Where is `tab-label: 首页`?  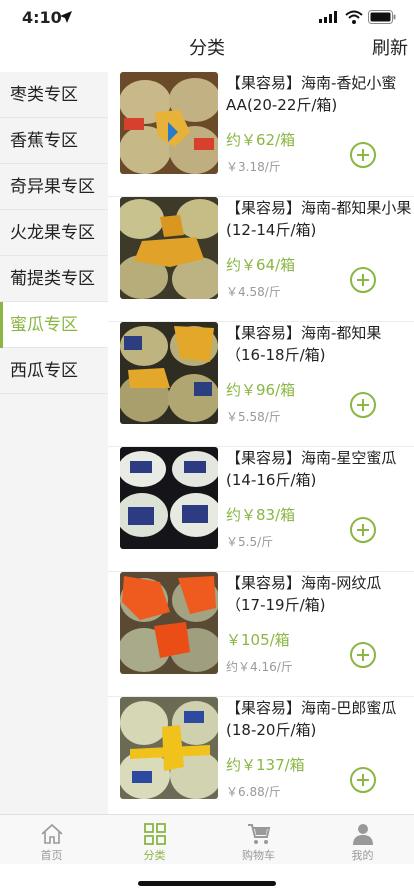 tab-label: 首页 is located at coordinates (51, 855).